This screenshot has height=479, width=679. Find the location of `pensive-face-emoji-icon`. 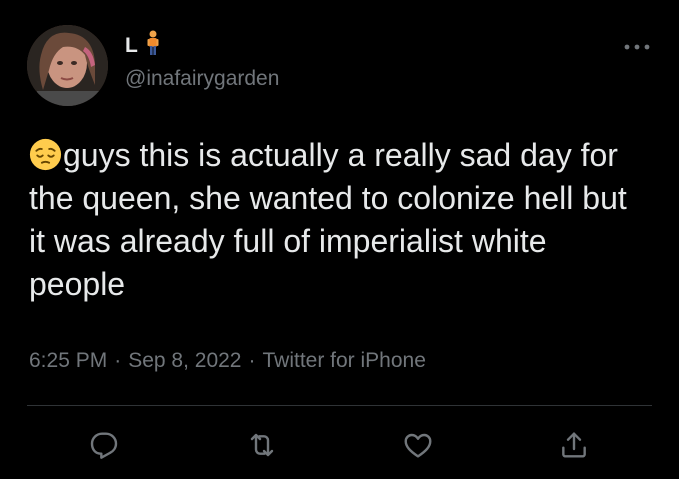

pensive-face-emoji-icon is located at coordinates (45, 154).